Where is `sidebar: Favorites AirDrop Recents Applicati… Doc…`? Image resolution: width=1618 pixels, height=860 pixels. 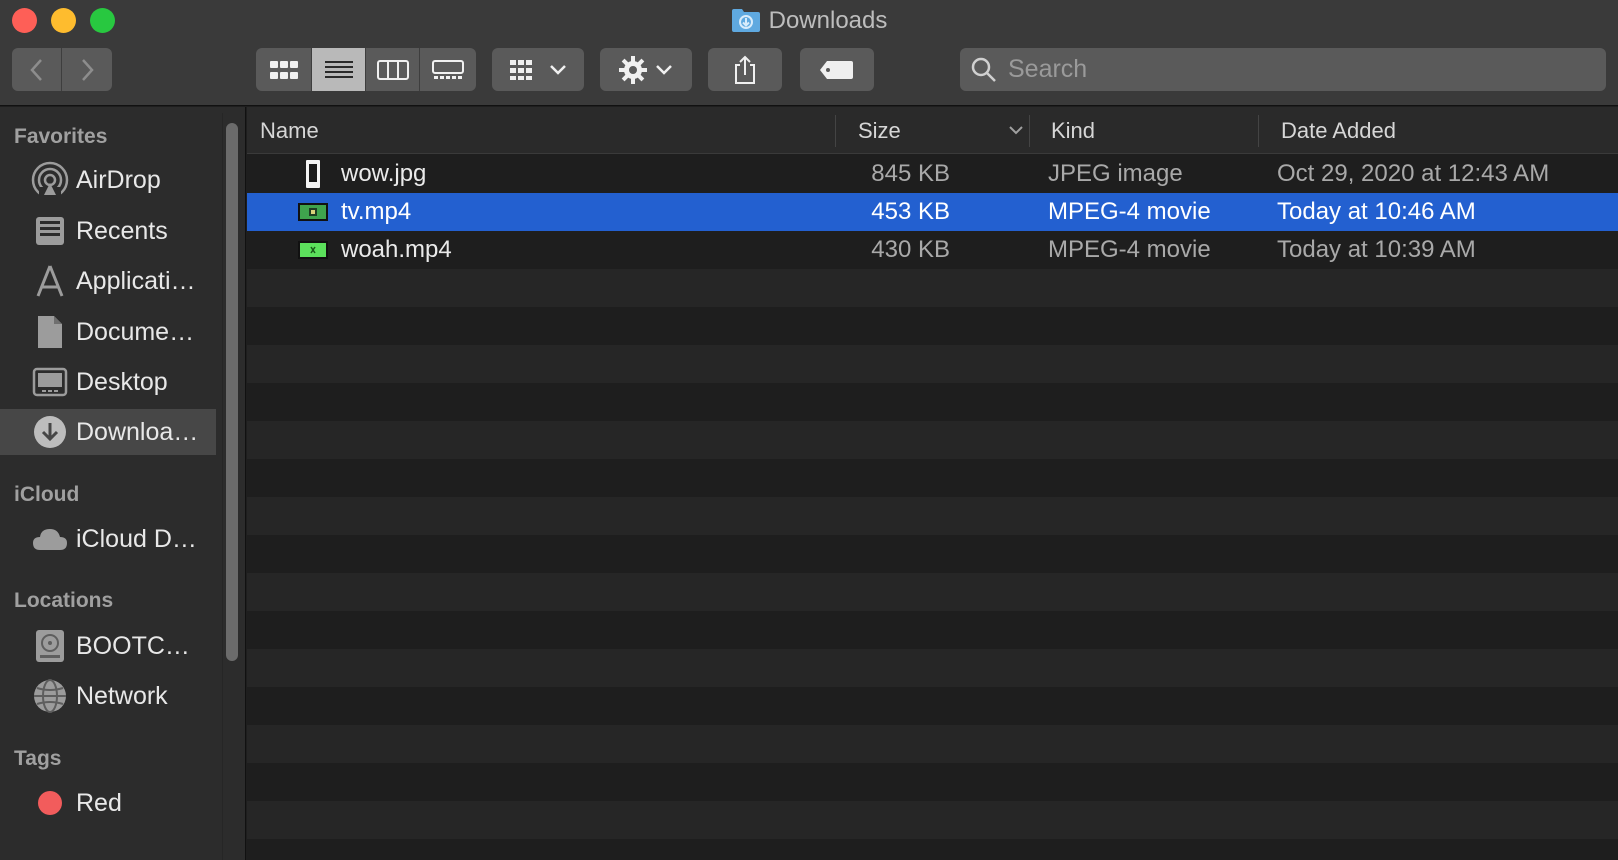
sidebar: Favorites AirDrop Recents Applicati… Doc… is located at coordinates (123, 483).